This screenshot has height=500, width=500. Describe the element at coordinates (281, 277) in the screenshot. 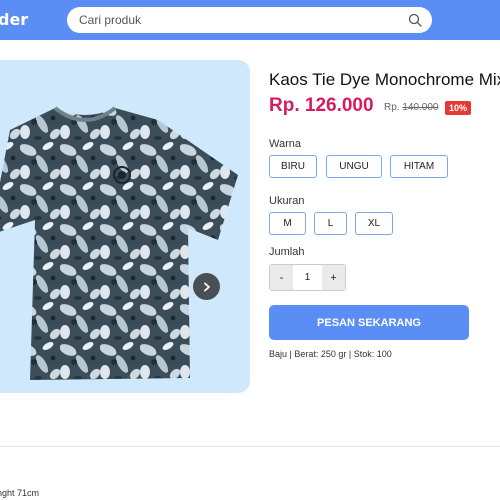

I see `quantity-decrease-button: -` at that location.